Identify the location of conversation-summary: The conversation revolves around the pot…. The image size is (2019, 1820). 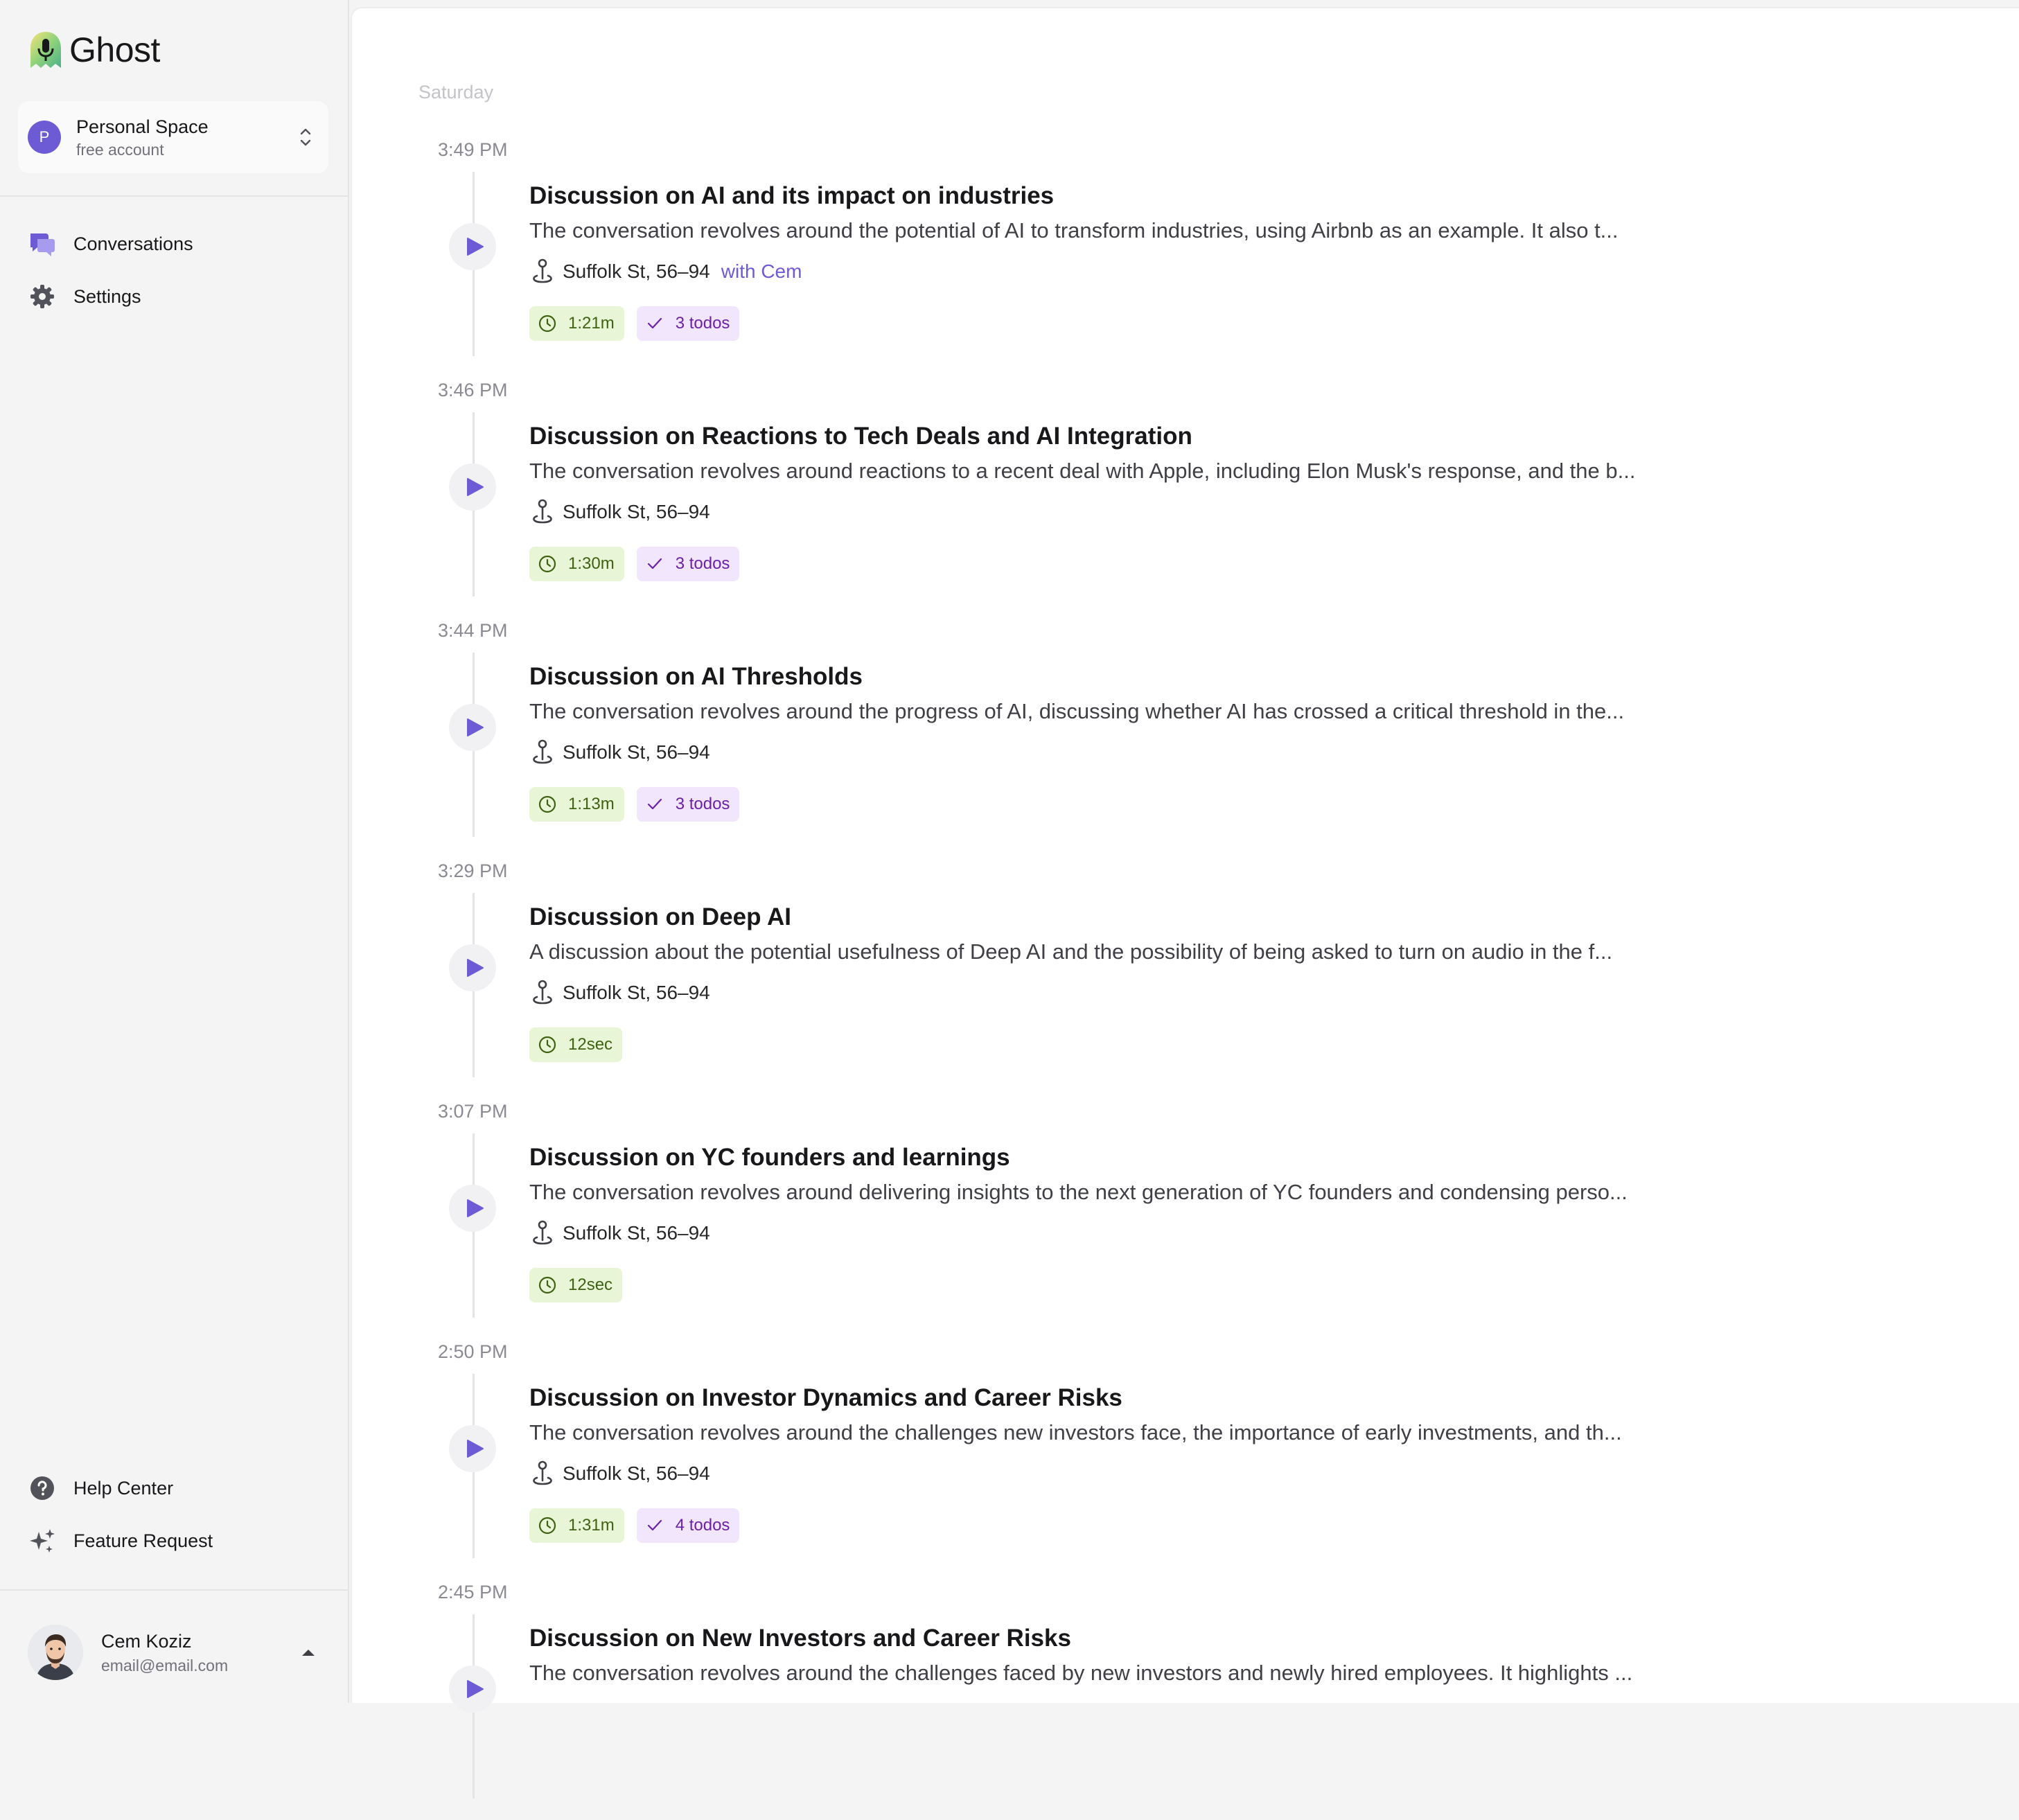
(1074, 230).